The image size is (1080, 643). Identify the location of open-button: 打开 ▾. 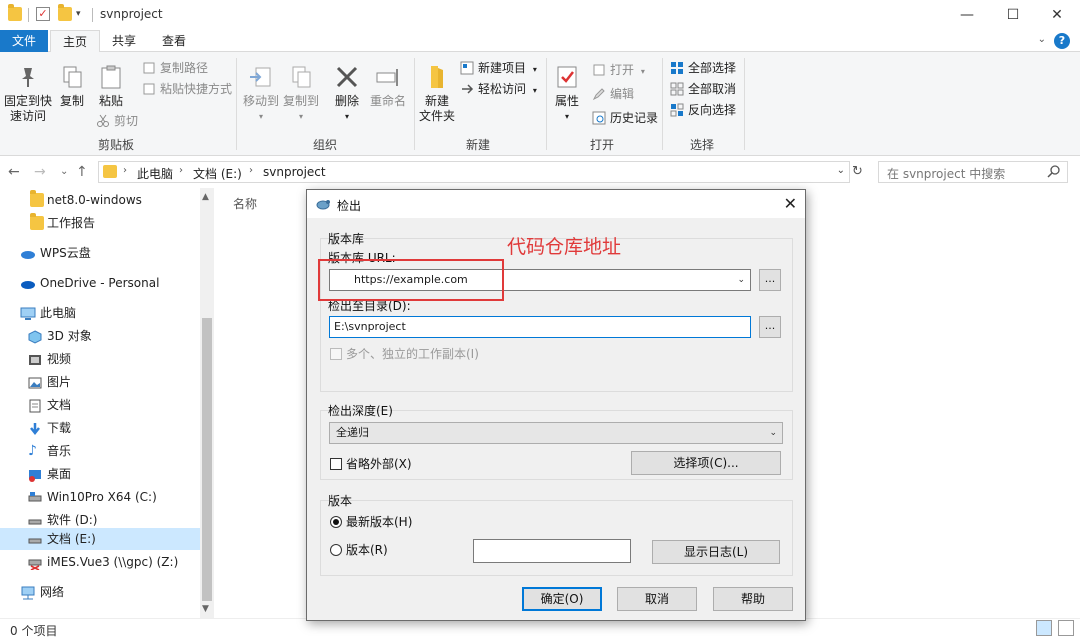
(618, 70).